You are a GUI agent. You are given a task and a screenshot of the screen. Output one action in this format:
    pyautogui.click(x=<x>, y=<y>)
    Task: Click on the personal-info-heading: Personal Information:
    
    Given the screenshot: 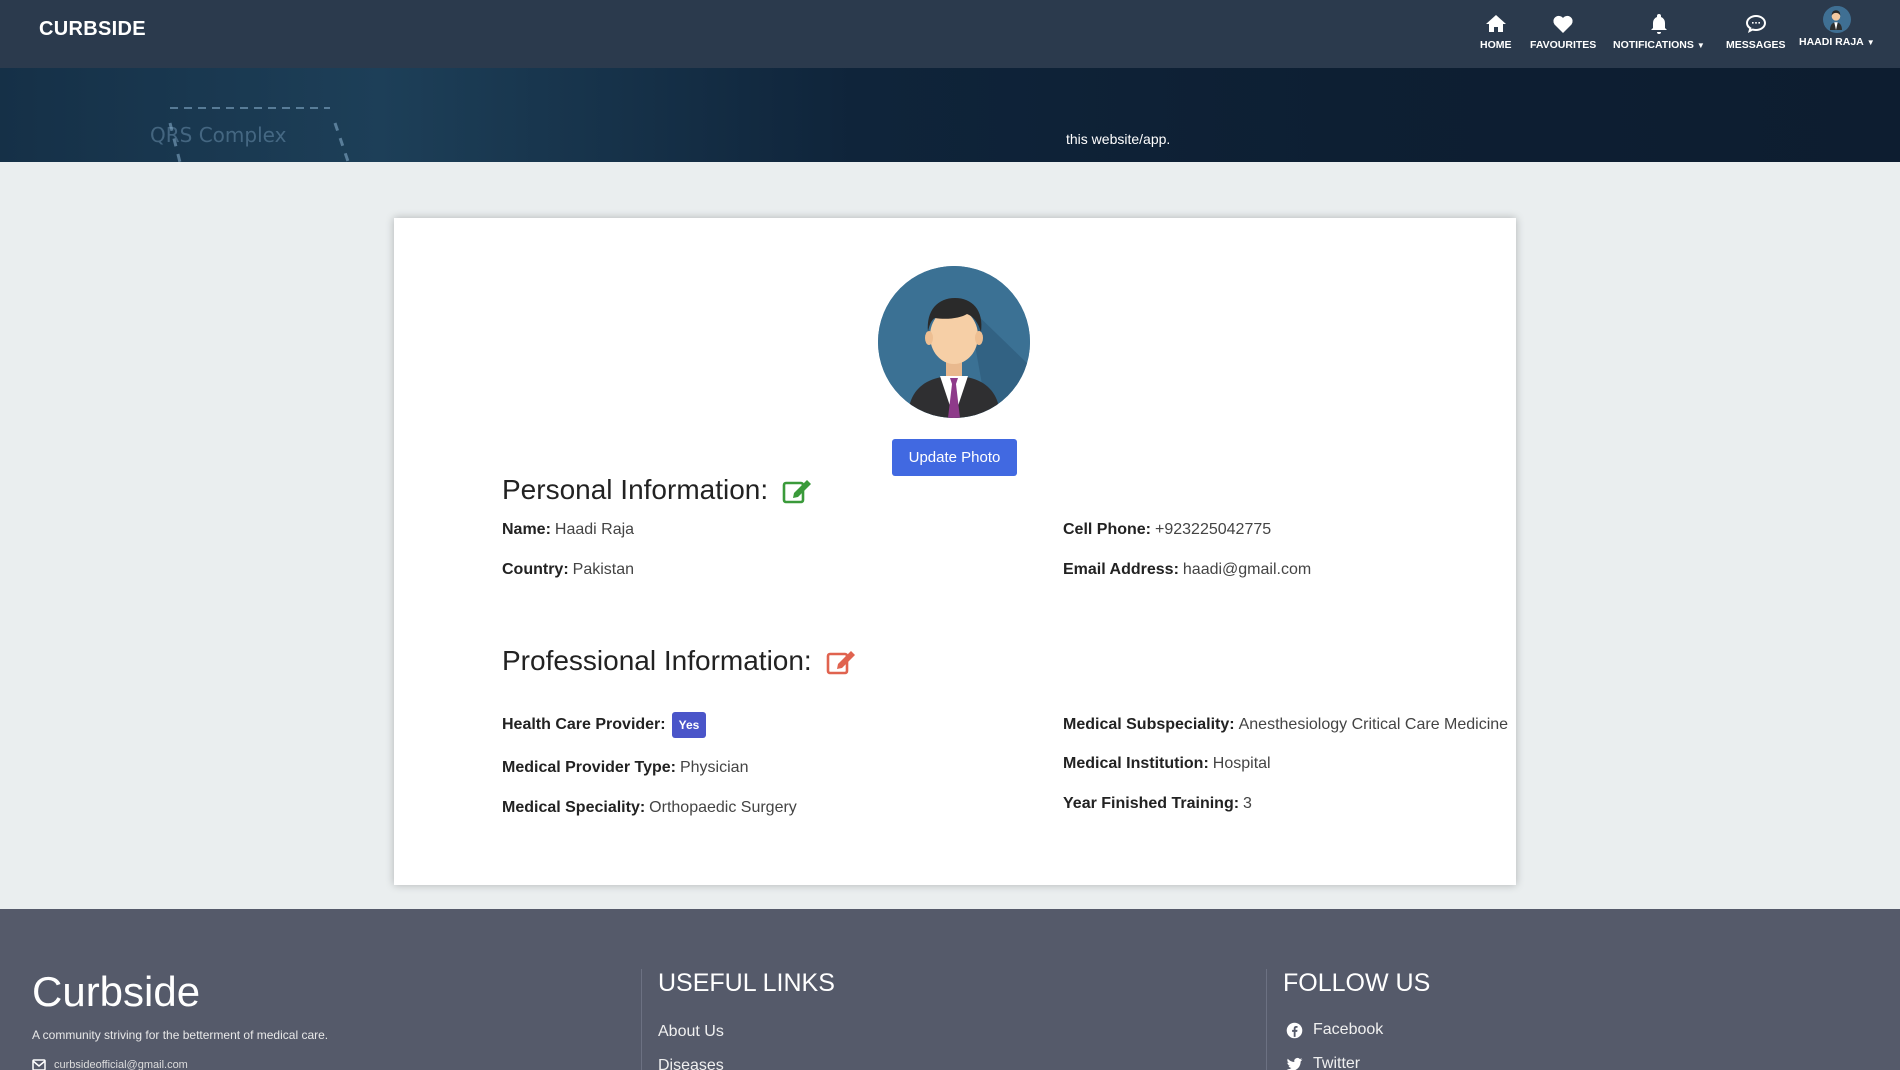 What is the action you would take?
    pyautogui.click(x=657, y=490)
    